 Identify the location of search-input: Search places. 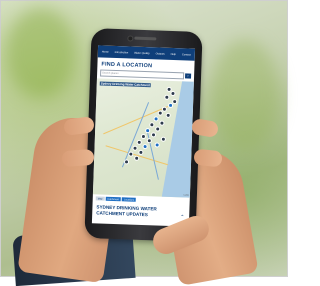
(142, 74).